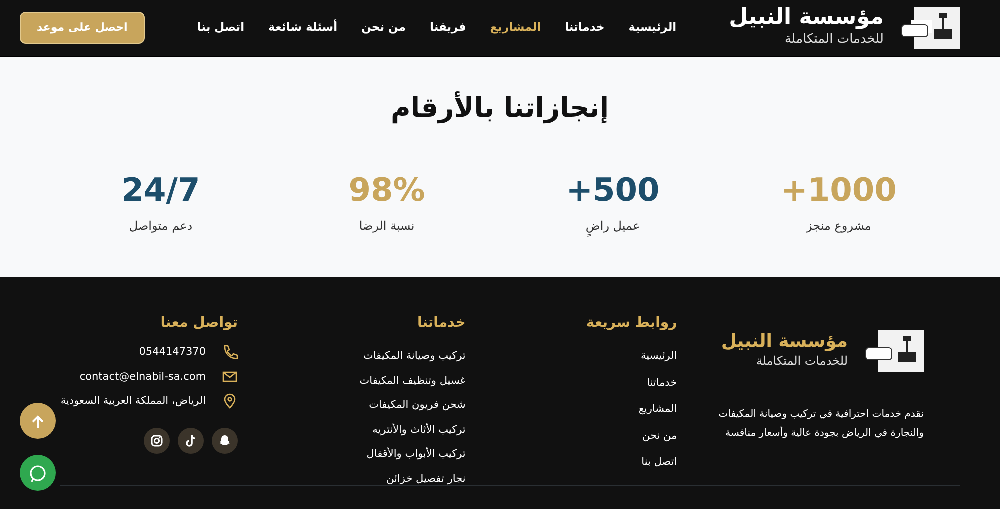 Image resolution: width=1000 pixels, height=509 pixels. I want to click on stat-number: 98%, so click(387, 191).